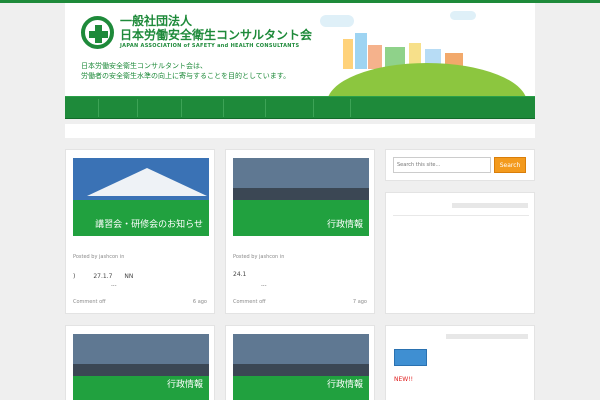 This screenshot has width=600, height=400. I want to click on post-category-label: 講習会・研修会のお知らせ, so click(149, 223).